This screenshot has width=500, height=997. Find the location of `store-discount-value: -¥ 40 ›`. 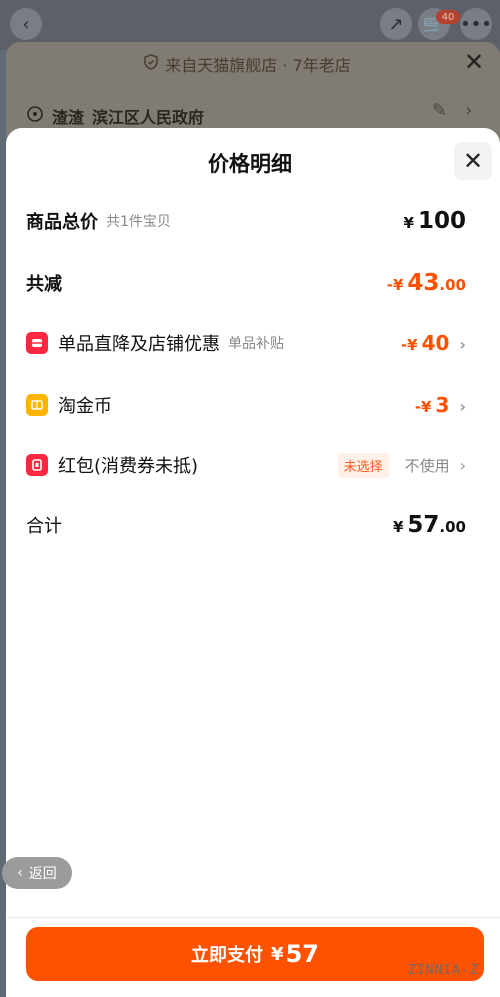

store-discount-value: -¥ 40 › is located at coordinates (433, 343).